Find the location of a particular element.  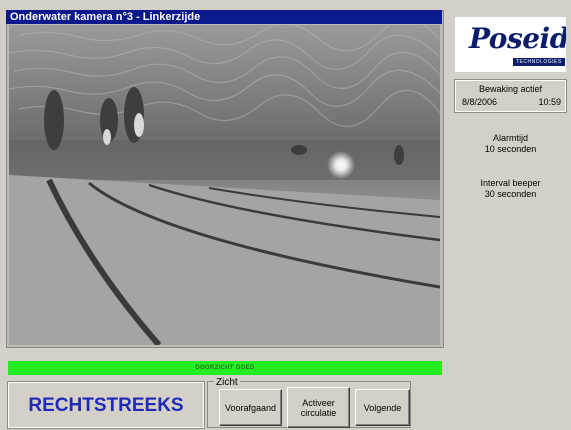

view-controls-legend: Zicht is located at coordinates (227, 382).